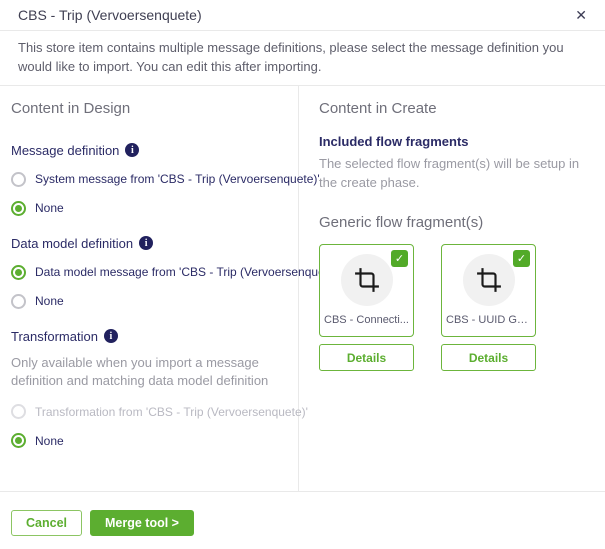 The image size is (605, 549). What do you see at coordinates (150, 301) in the screenshot?
I see `radio-data-model-none: None` at bounding box center [150, 301].